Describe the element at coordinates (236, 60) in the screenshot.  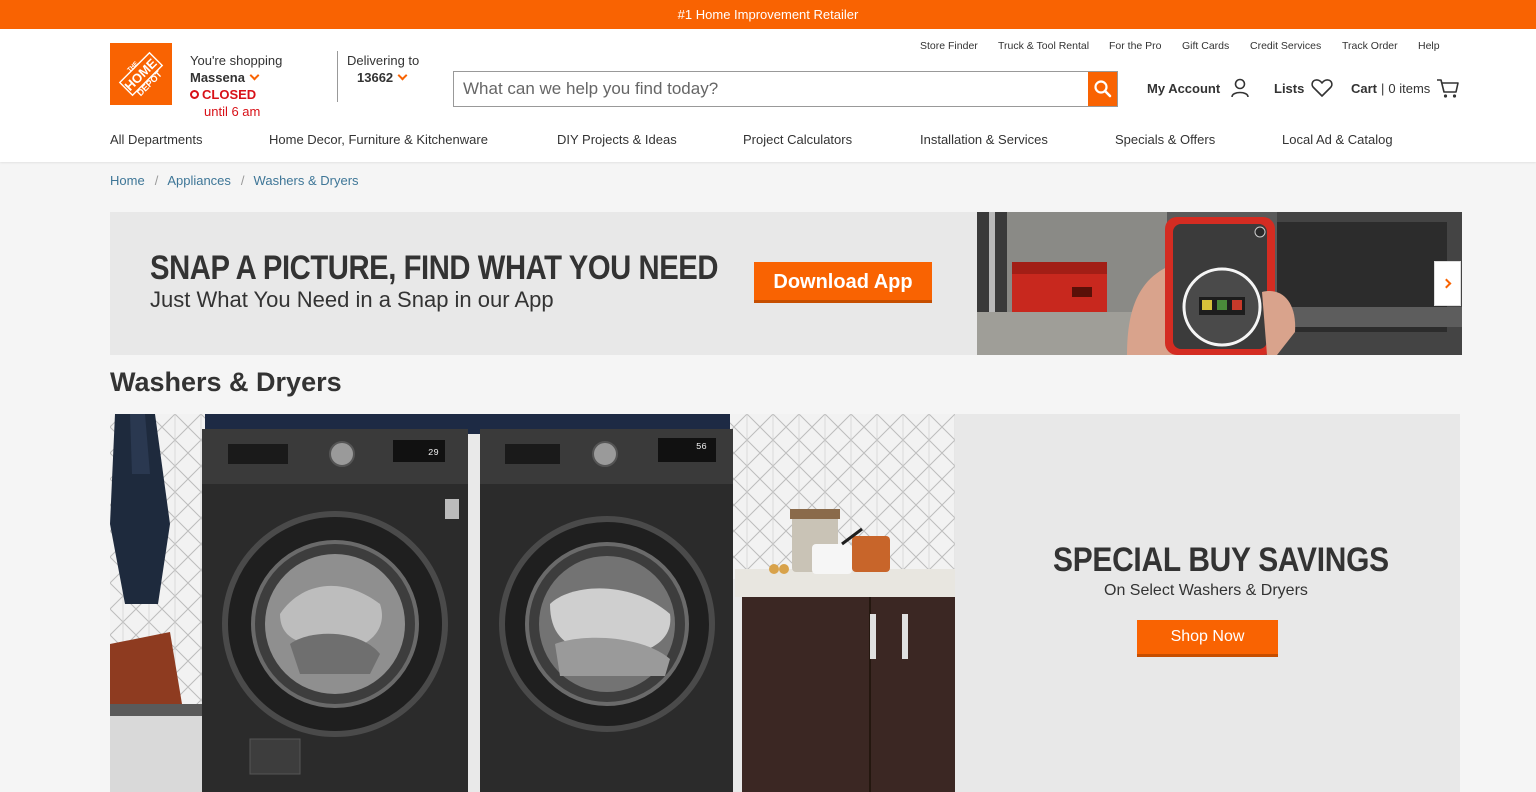
I see `store-label: You're shopping` at that location.